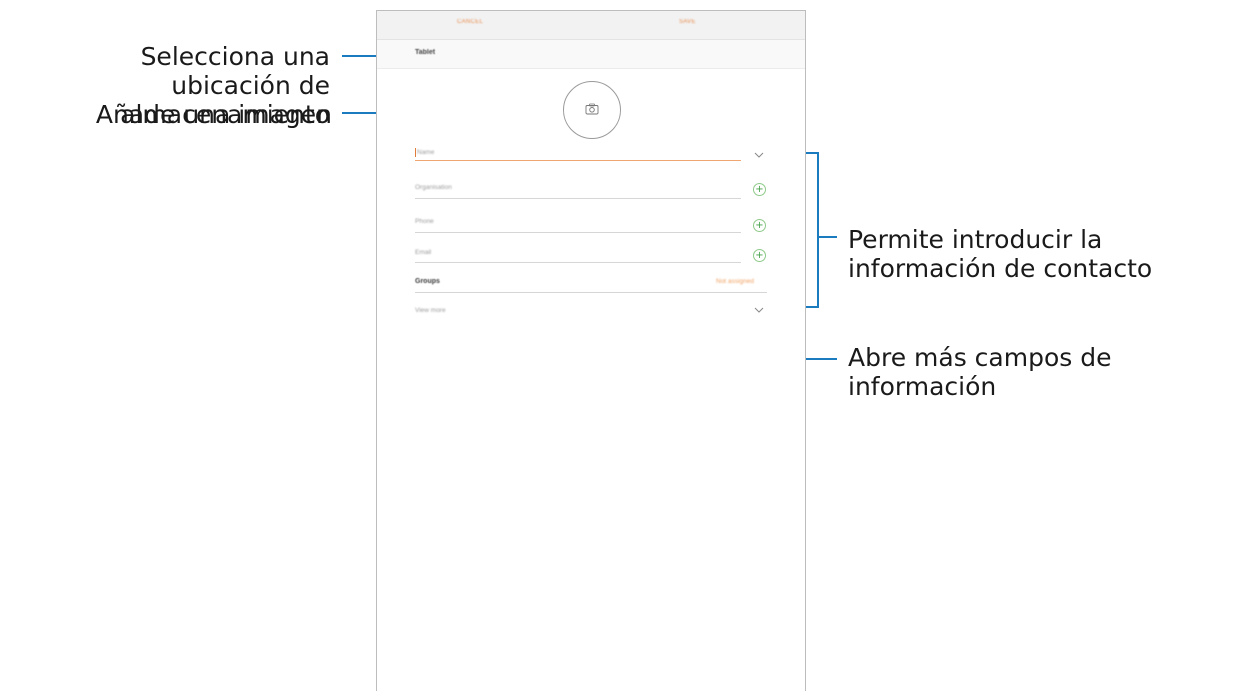 The width and height of the screenshot is (1242, 691). I want to click on save-button: SAVE, so click(687, 22).